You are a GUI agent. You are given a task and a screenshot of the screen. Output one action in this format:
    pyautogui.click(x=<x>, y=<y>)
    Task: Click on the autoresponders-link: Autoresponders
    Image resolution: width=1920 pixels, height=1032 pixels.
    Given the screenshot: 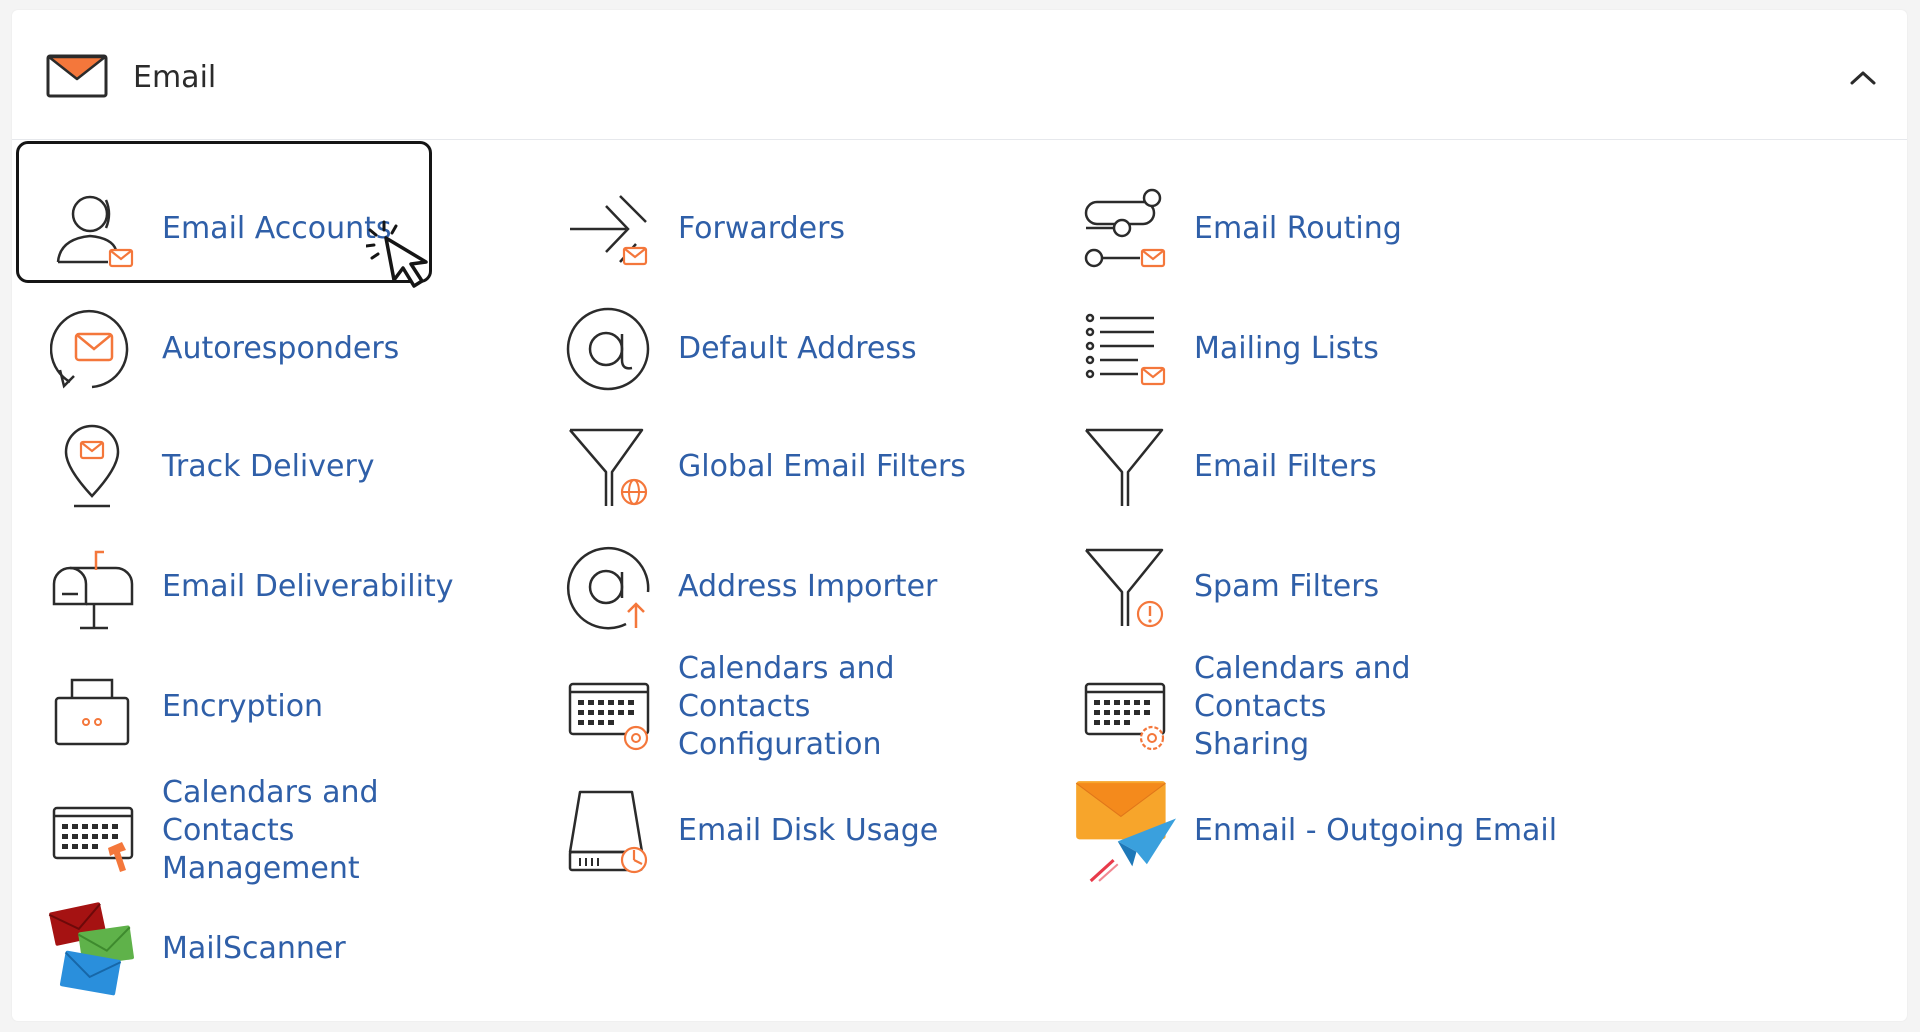 What is the action you would take?
    pyautogui.click(x=262, y=349)
    